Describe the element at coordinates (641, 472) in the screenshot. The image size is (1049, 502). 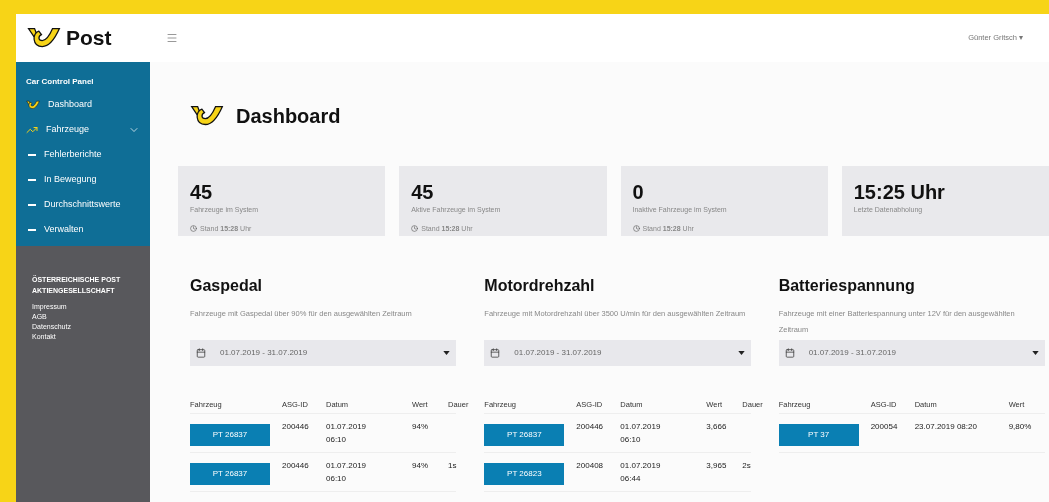
I see `table-cell-text: 01.07.2019 06:44` at that location.